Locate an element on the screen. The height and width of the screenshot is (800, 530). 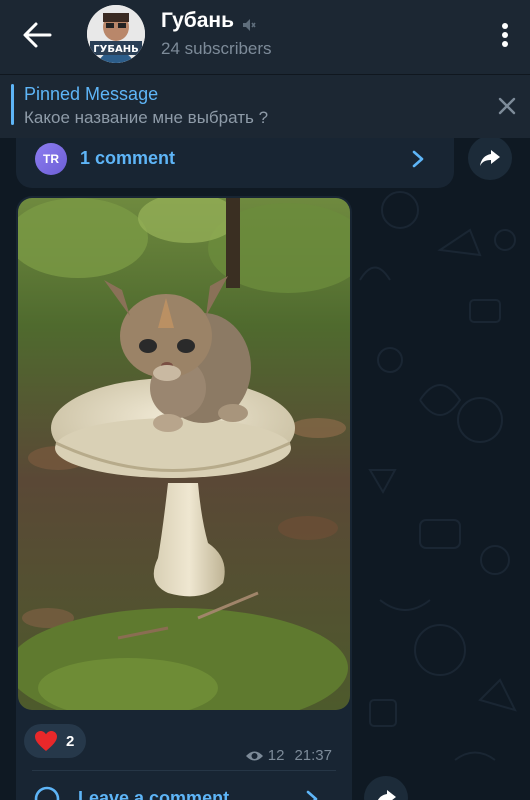
pinned-title: Pinned Message is located at coordinates (91, 94).